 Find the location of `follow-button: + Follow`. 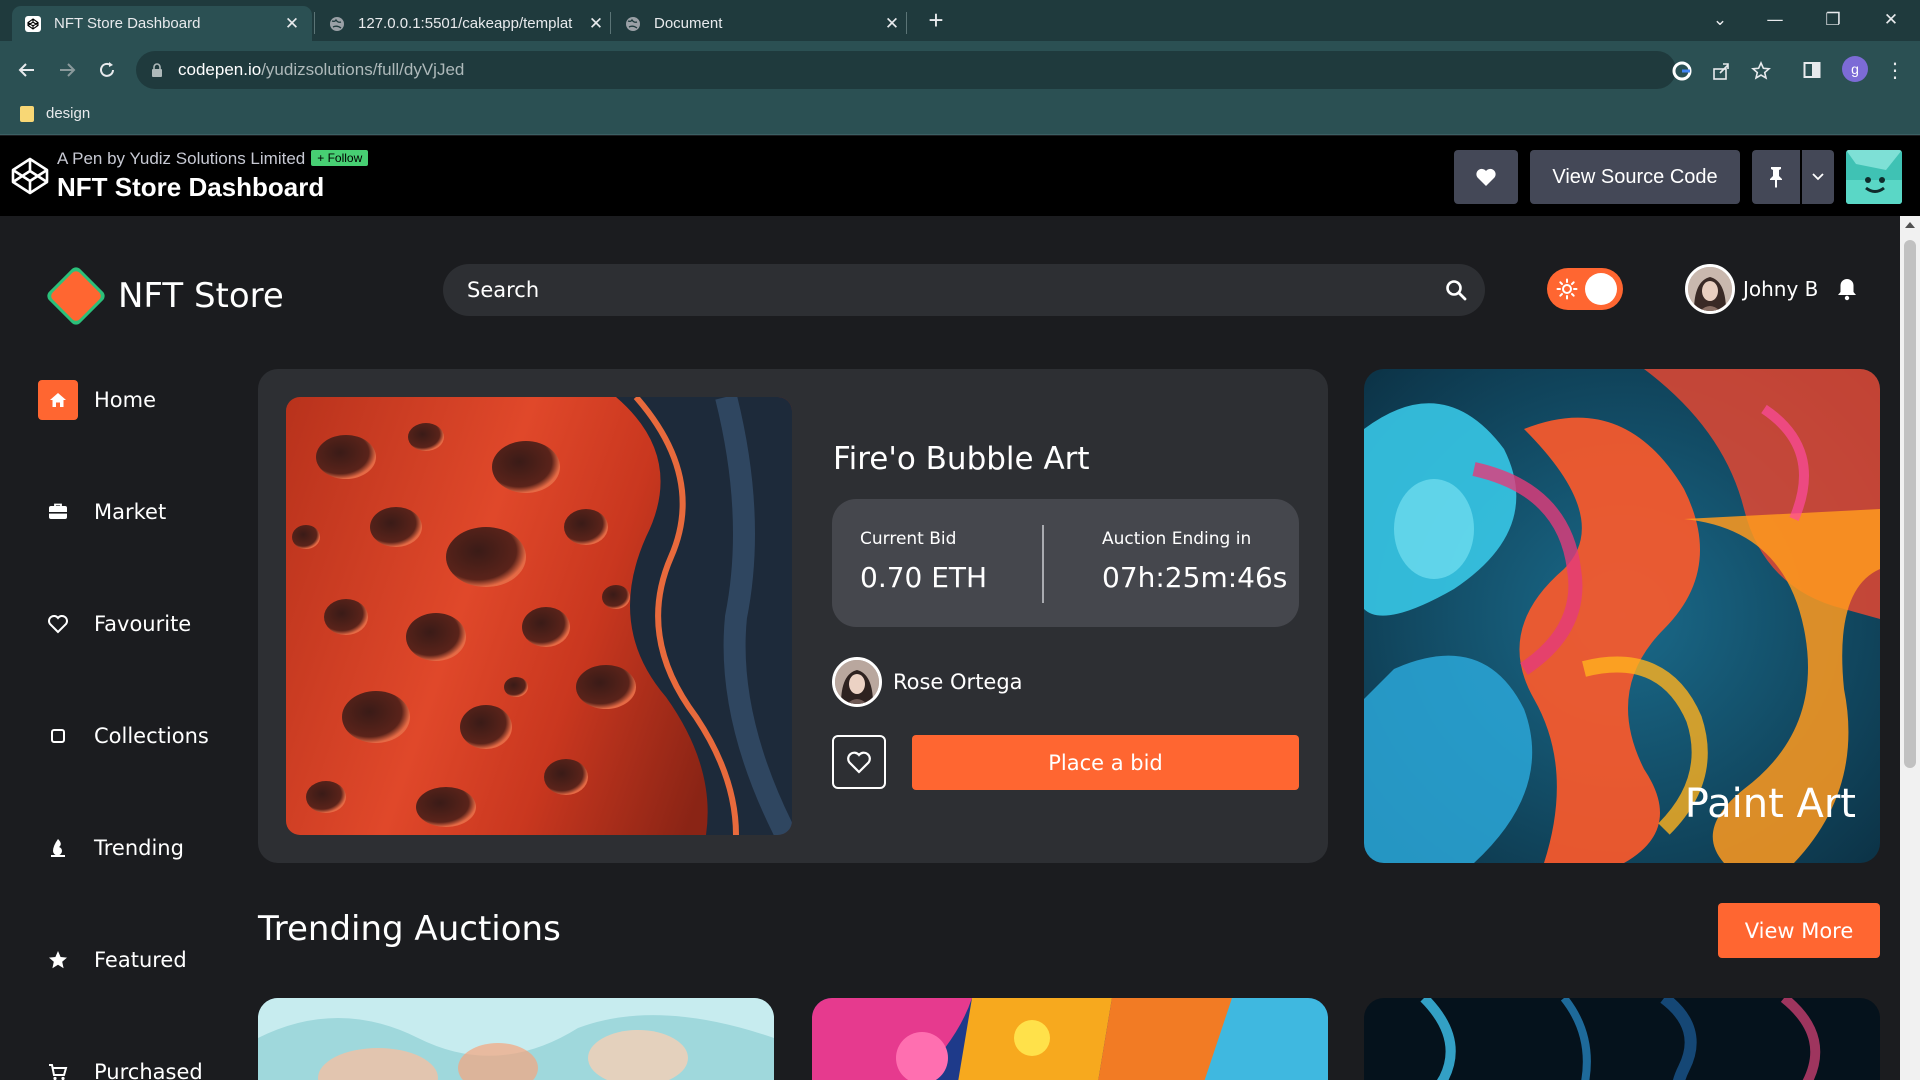

follow-button: + Follow is located at coordinates (340, 158).